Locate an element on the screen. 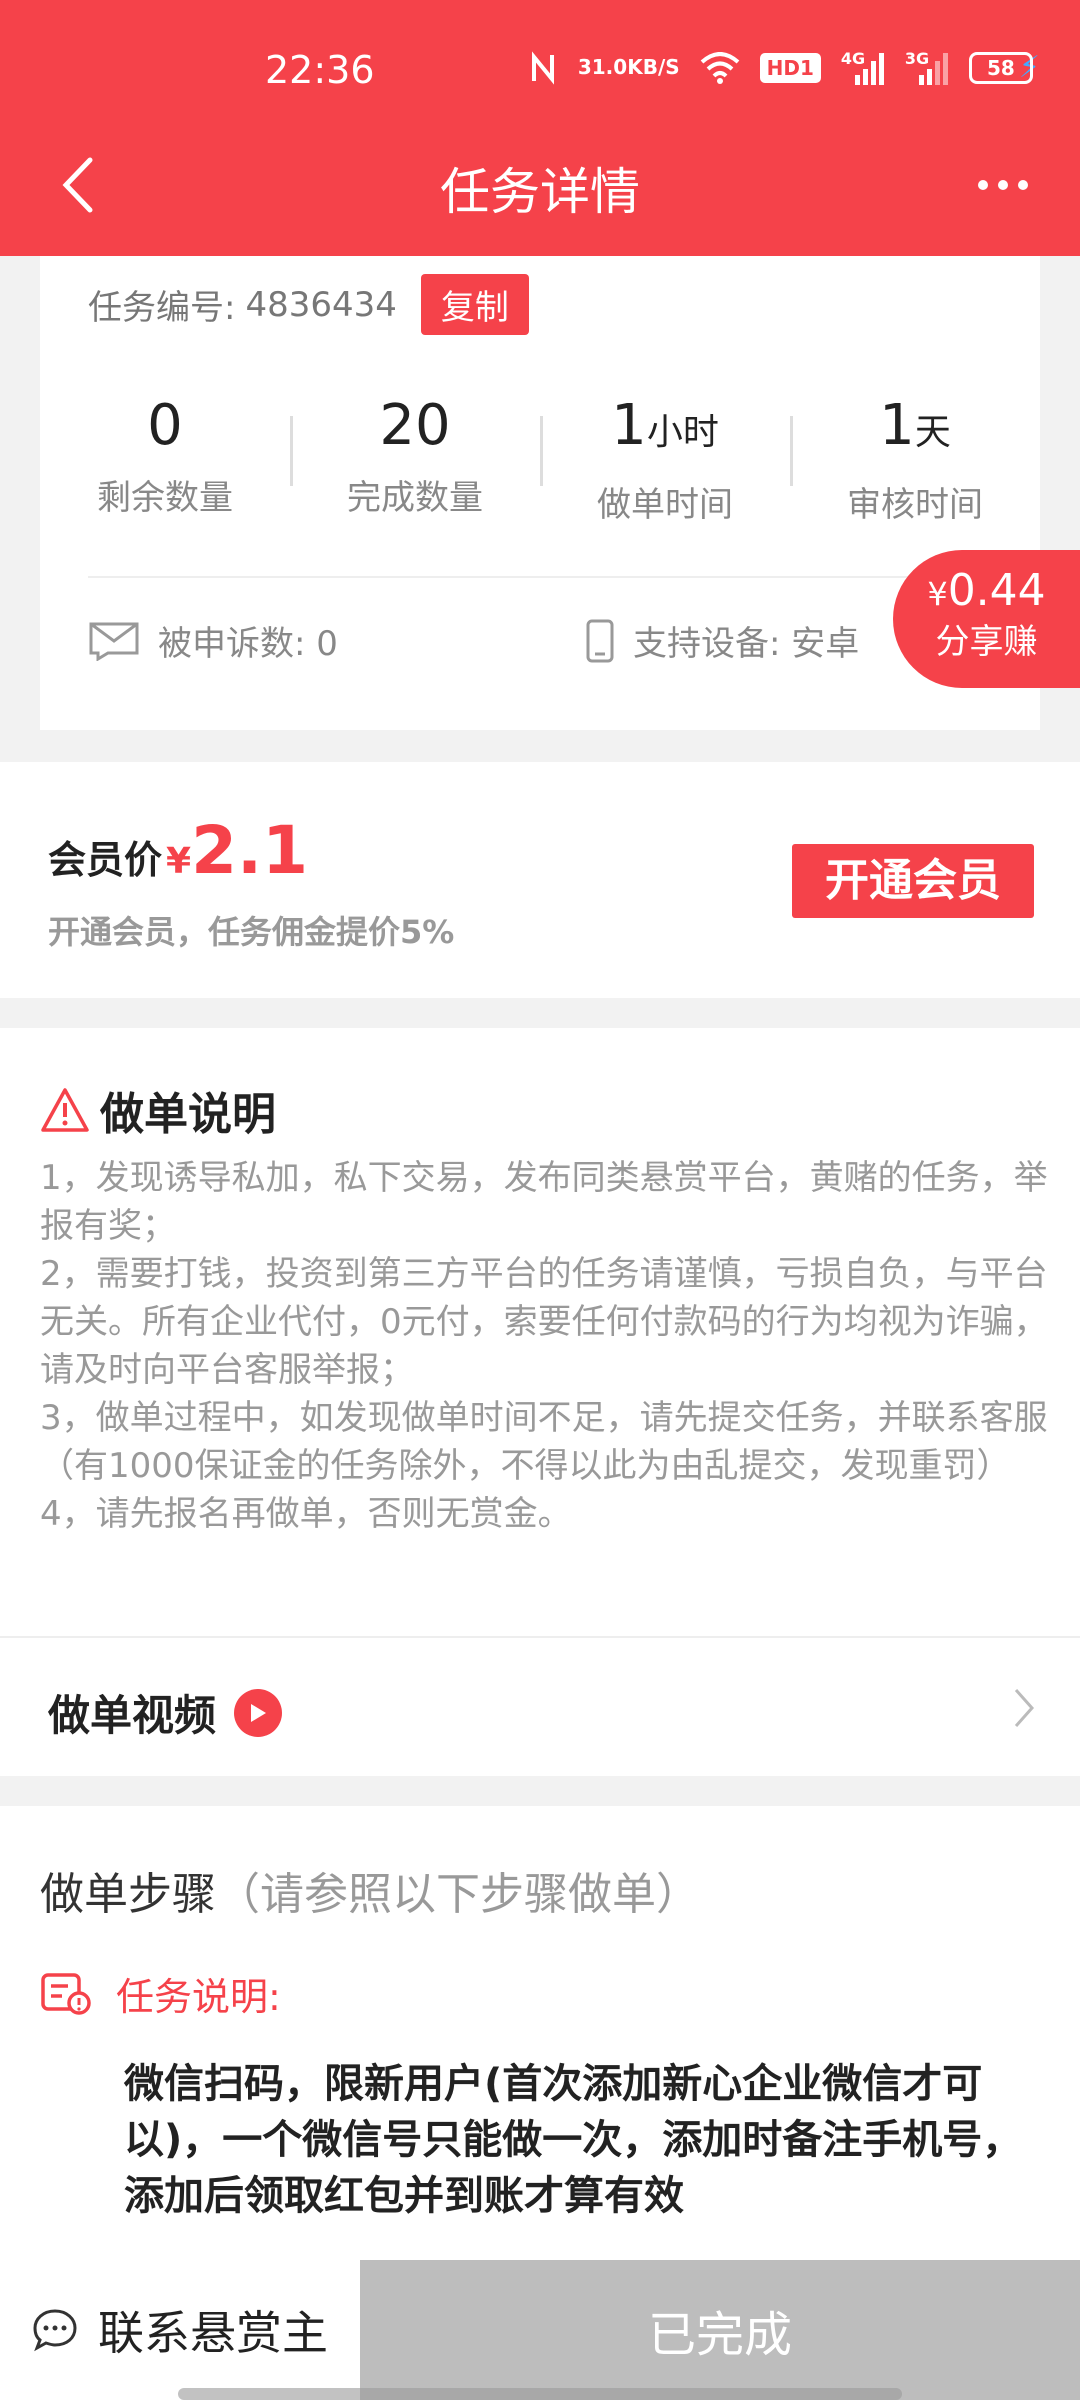 This screenshot has width=1080, height=2400. complaints-info: 被申诉数: 0 is located at coordinates (213, 640).